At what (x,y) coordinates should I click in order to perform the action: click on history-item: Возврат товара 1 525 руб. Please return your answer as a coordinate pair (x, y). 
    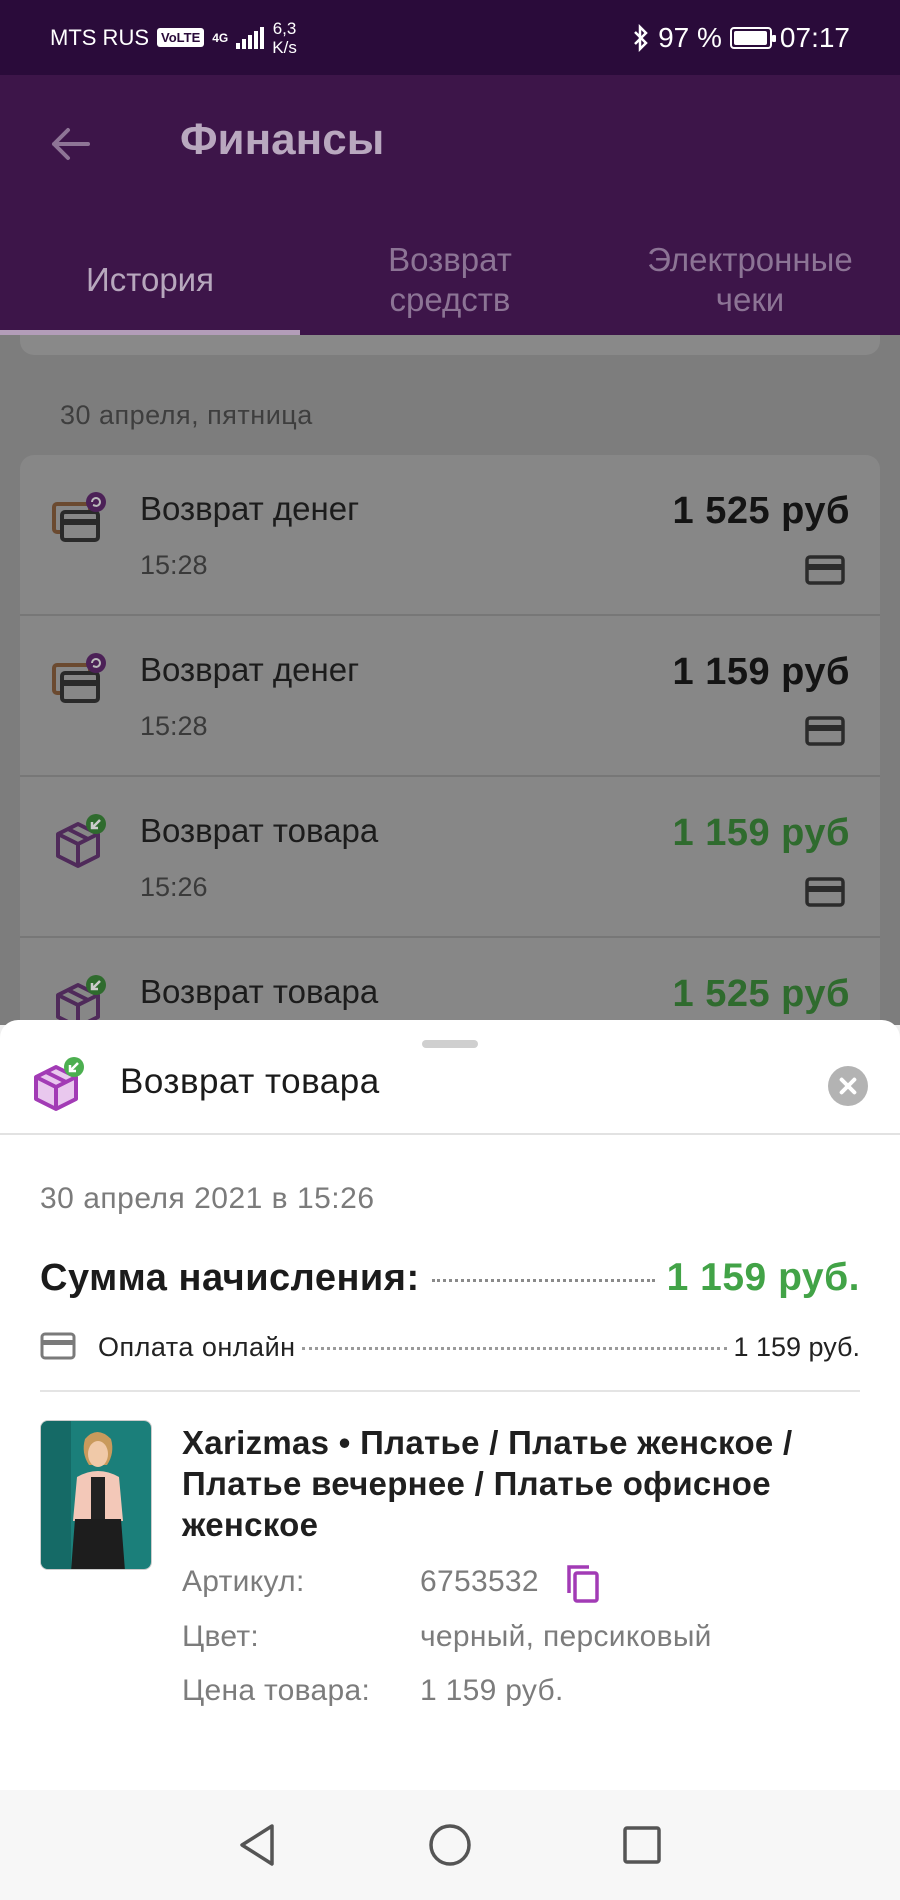
    Looking at the image, I should click on (450, 981).